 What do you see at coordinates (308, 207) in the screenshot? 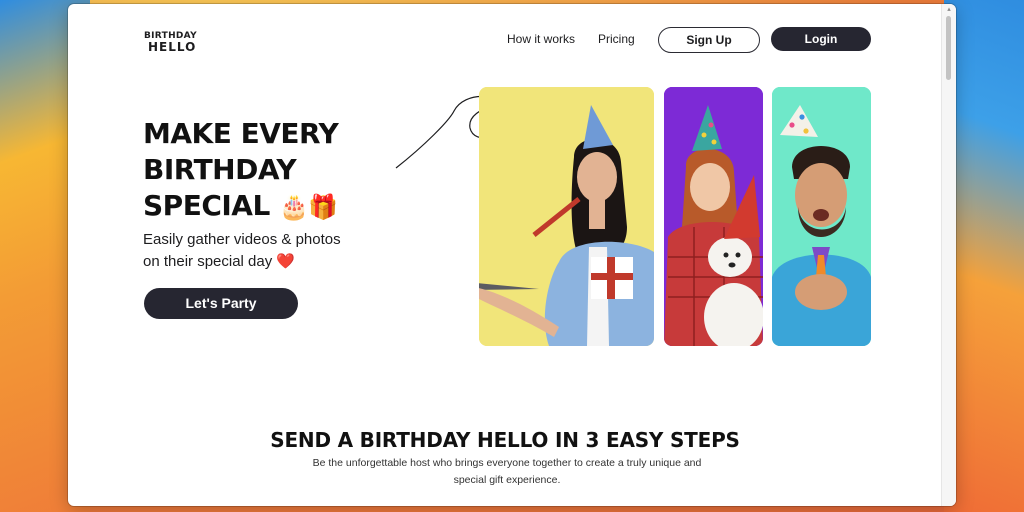
I see `cake-gift-emoji: 🎂🎁` at bounding box center [308, 207].